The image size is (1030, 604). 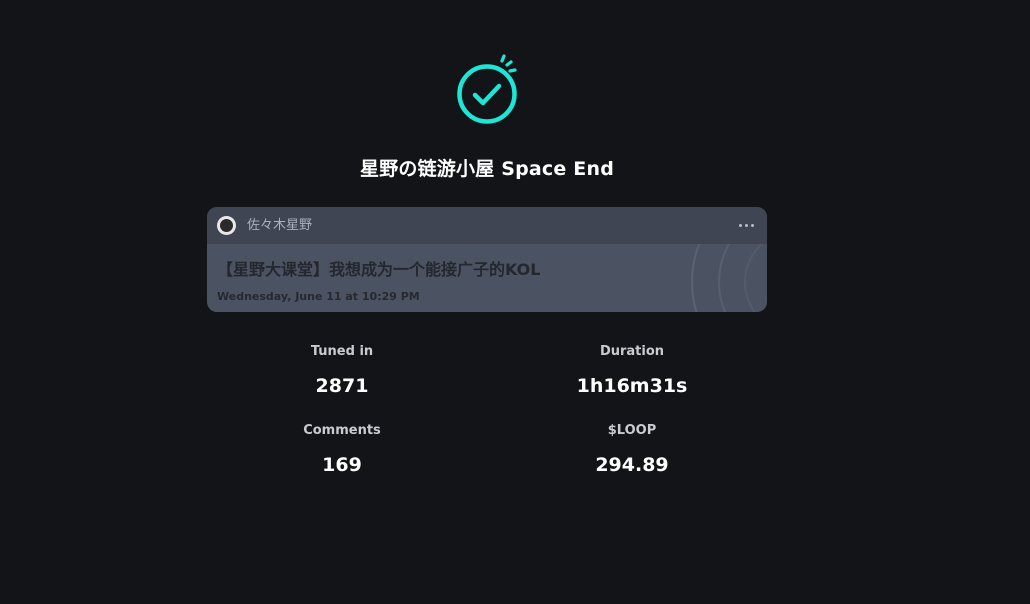 What do you see at coordinates (226, 225) in the screenshot?
I see `avatar` at bounding box center [226, 225].